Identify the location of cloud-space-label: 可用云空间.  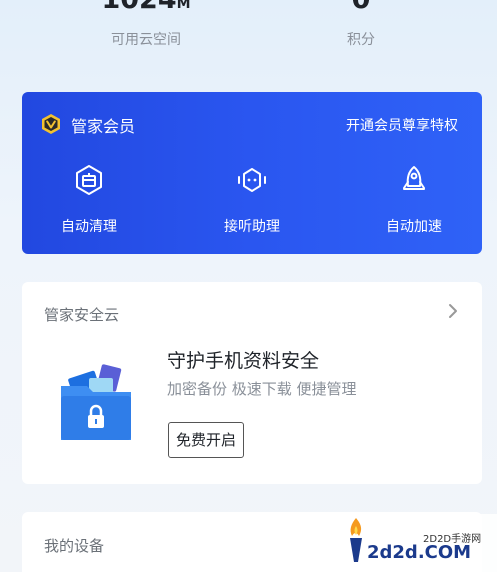
(146, 40).